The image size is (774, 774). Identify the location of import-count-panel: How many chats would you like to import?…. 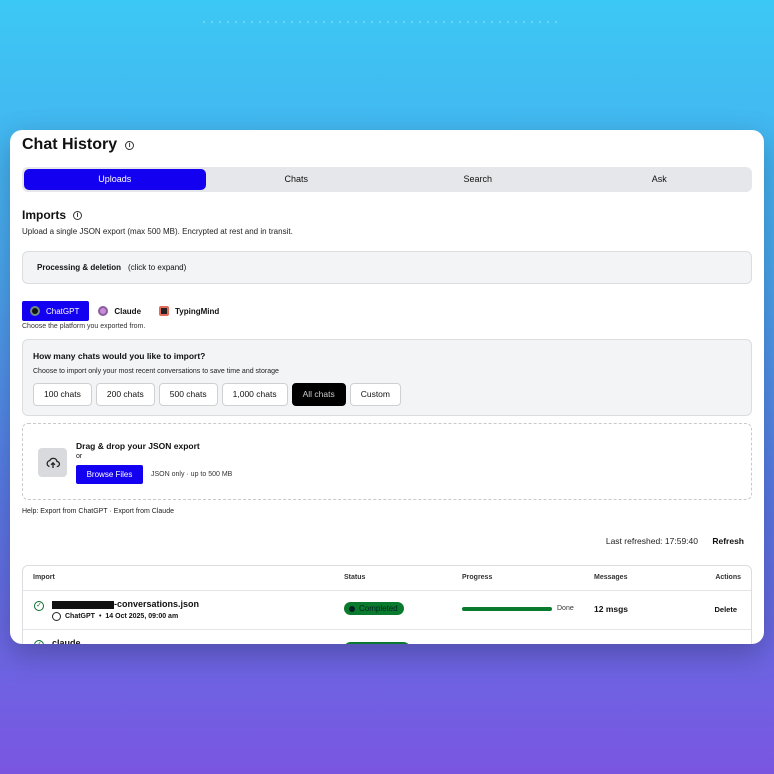
(387, 377).